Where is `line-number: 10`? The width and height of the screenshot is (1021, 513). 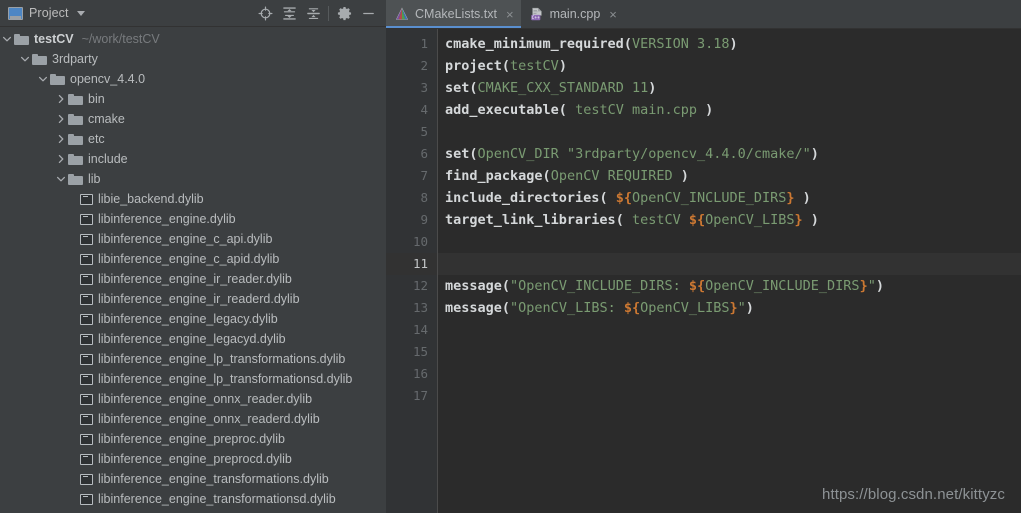 line-number: 10 is located at coordinates (411, 242).